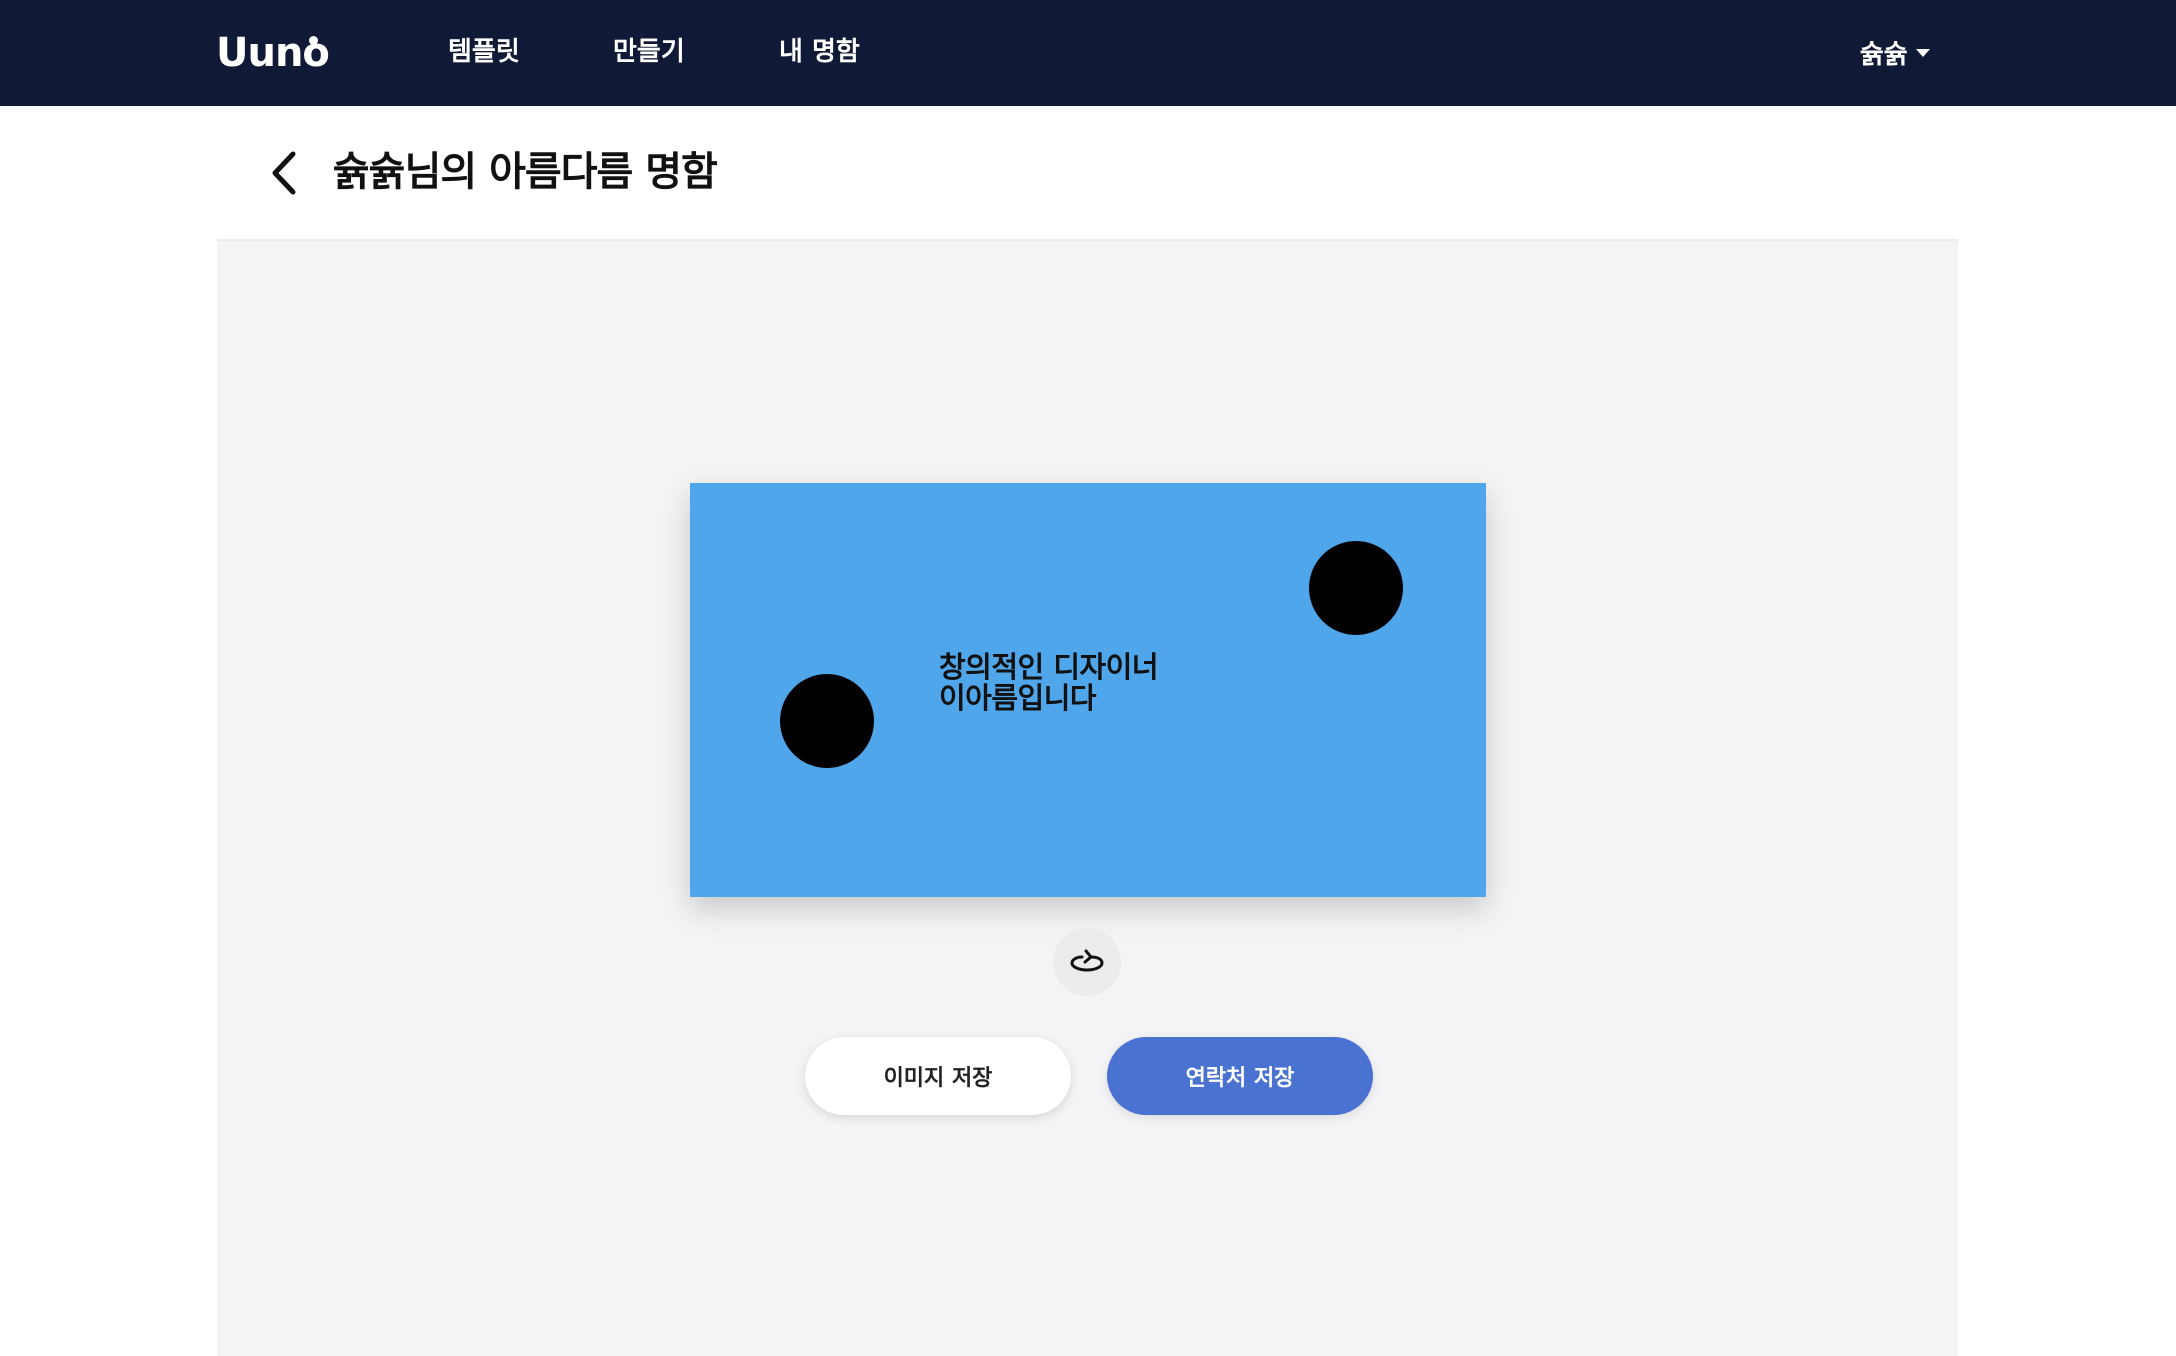 Image resolution: width=2176 pixels, height=1356 pixels. Describe the element at coordinates (1018, 698) in the screenshot. I see `card-text-line: 이아름입니다` at that location.